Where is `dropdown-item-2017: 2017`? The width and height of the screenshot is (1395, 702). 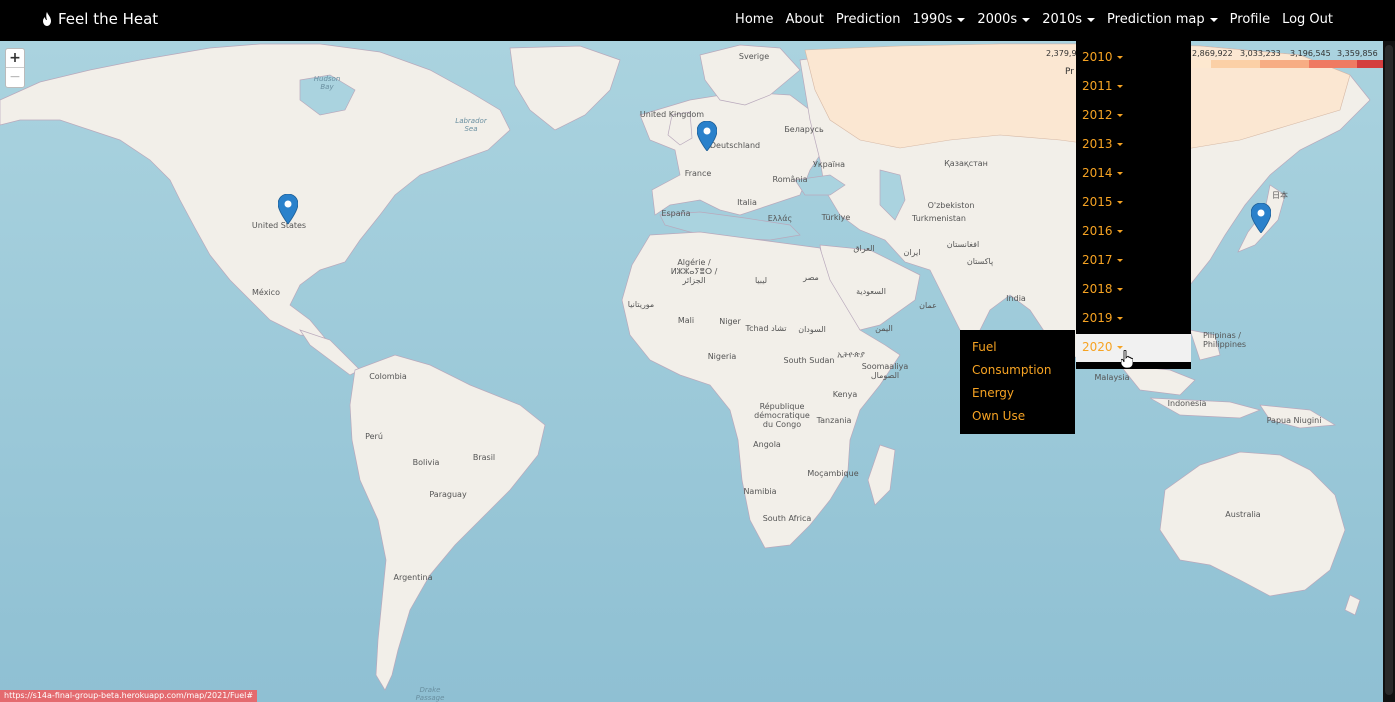
dropdown-item-2017: 2017 is located at coordinates (1102, 260).